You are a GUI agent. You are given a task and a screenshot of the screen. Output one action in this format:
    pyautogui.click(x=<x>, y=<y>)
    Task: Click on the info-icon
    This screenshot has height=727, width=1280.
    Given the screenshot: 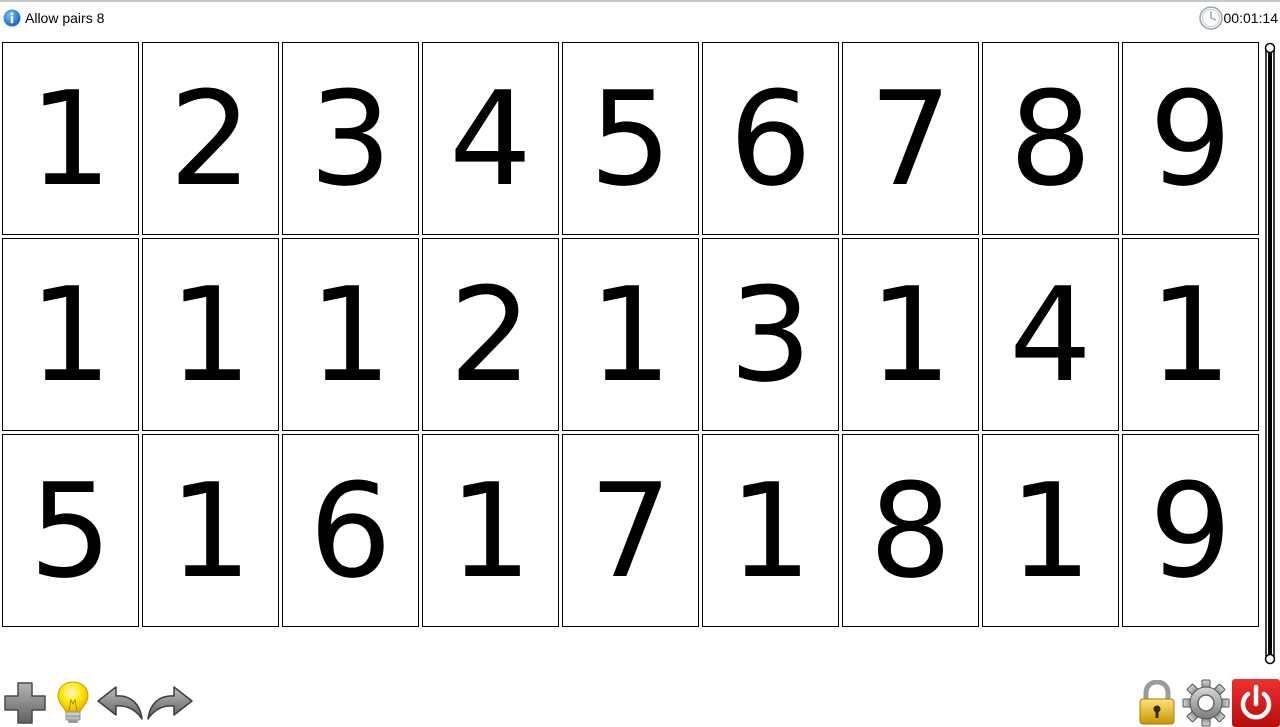 What is the action you would take?
    pyautogui.click(x=12, y=18)
    